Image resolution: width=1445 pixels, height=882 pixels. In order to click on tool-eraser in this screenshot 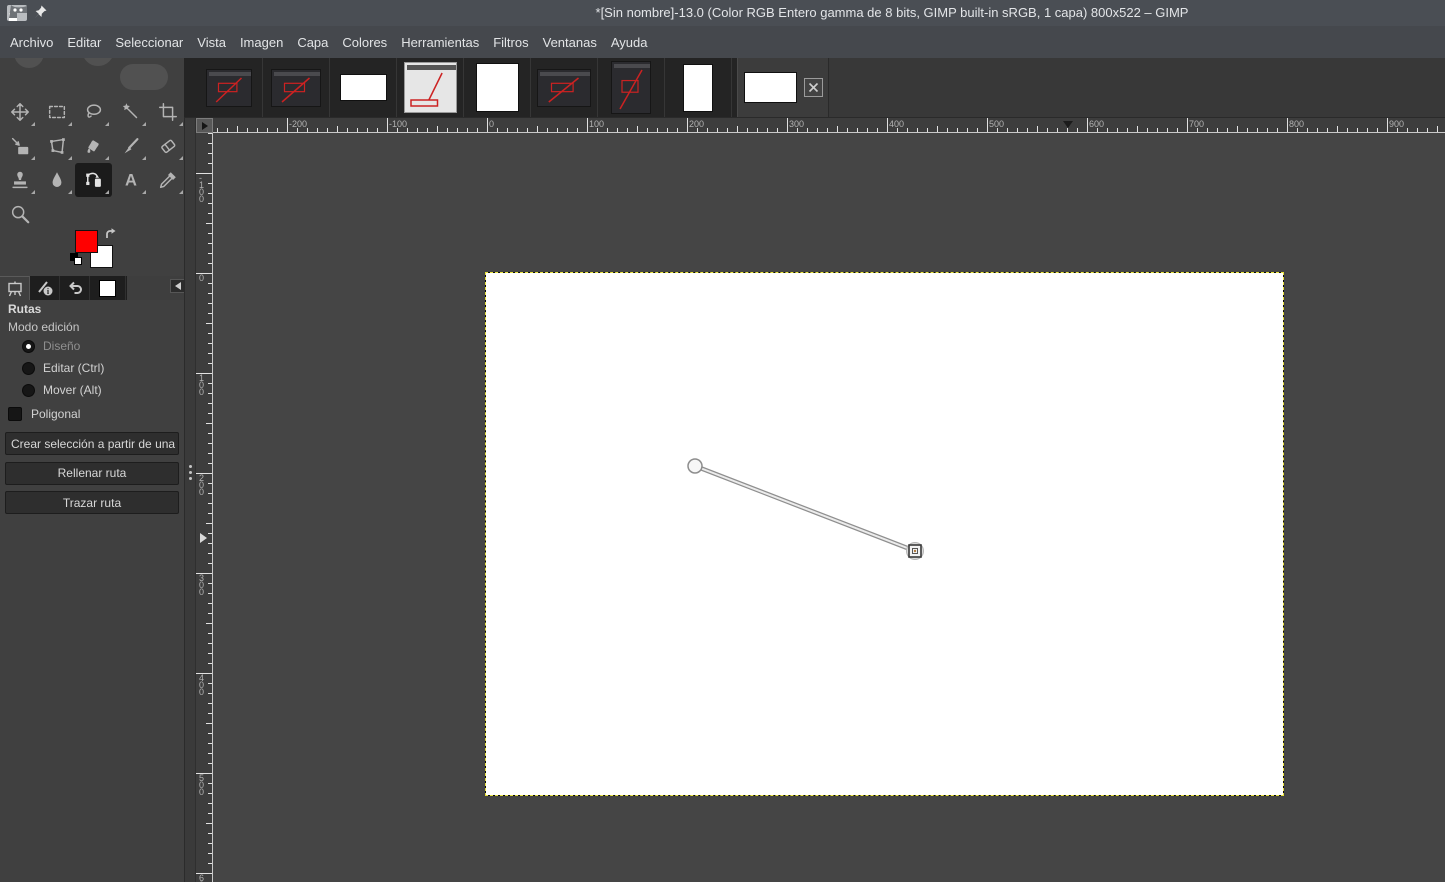, I will do `click(167, 146)`.